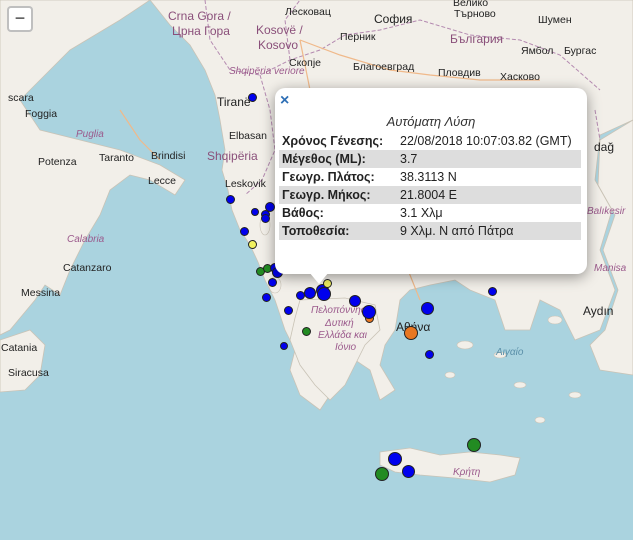 This screenshot has height=540, width=633. What do you see at coordinates (338, 159) in the screenshot?
I see `detail-key: Μέγεθος (ML):` at bounding box center [338, 159].